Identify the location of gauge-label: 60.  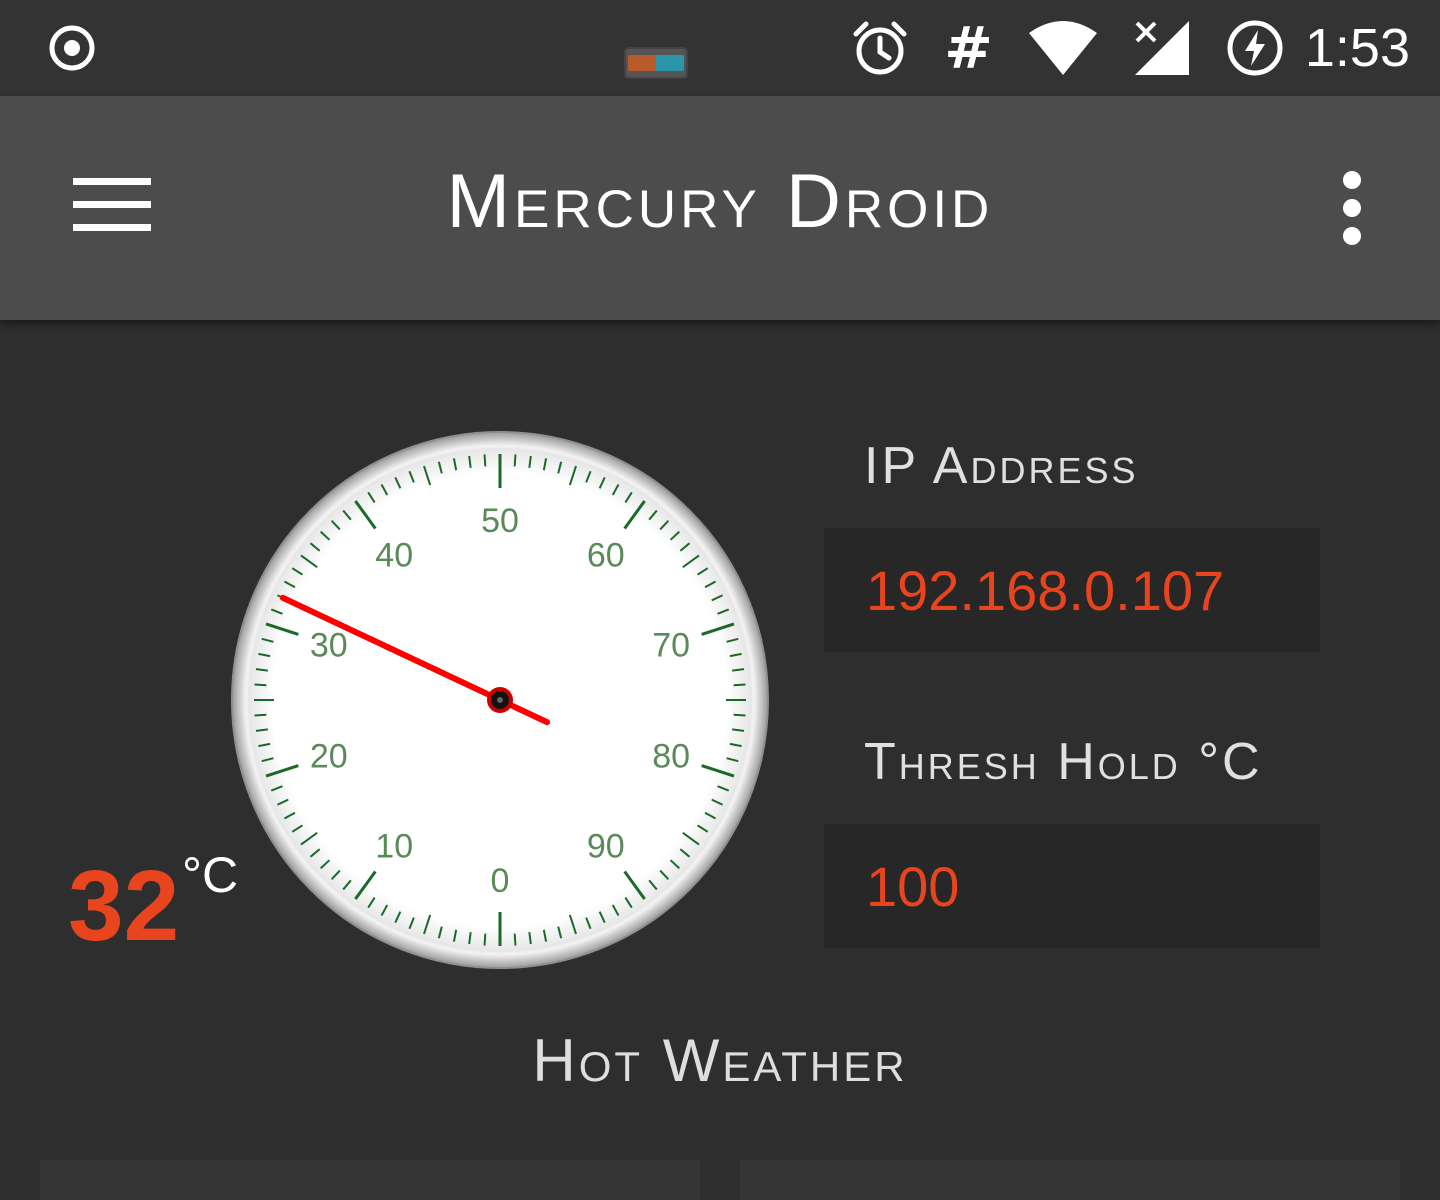
(606, 555).